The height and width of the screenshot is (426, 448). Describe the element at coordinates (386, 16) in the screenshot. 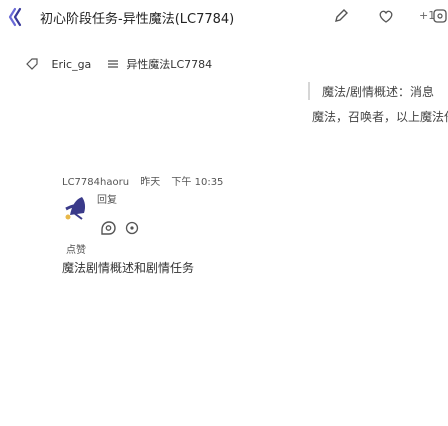

I see `like-icon` at that location.